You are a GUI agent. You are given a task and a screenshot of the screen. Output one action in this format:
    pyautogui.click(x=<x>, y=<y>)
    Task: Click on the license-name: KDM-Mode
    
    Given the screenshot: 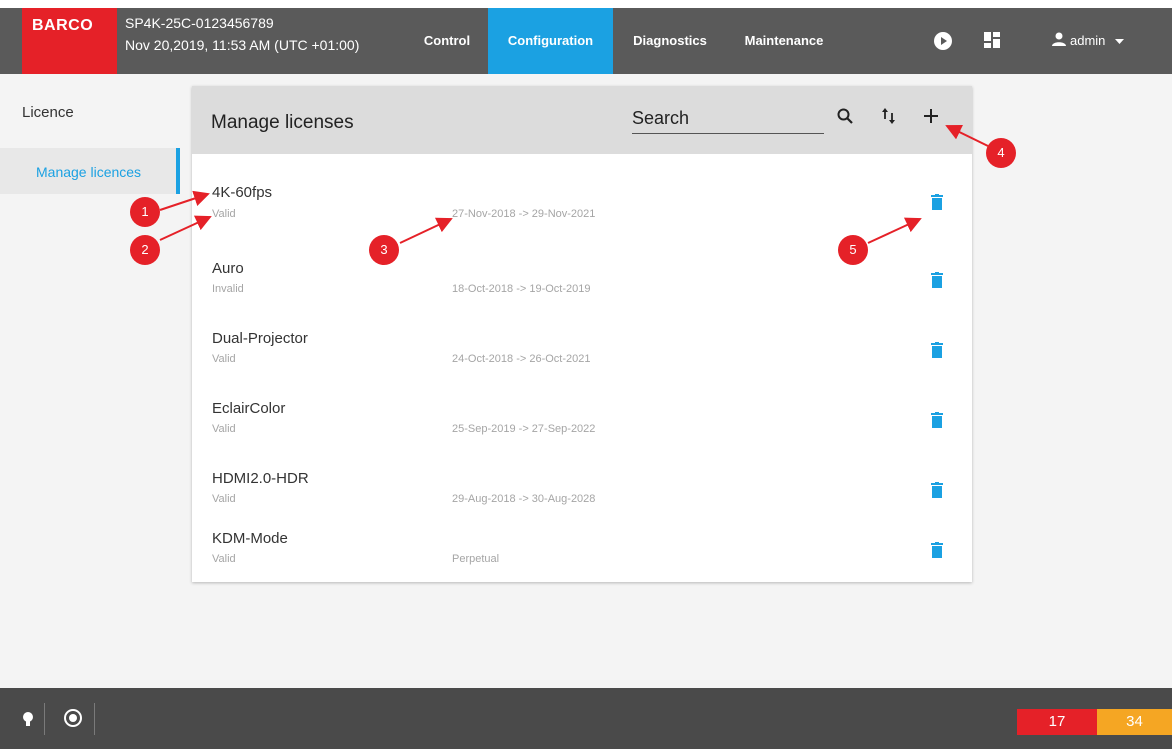 What is the action you would take?
    pyautogui.click(x=250, y=538)
    